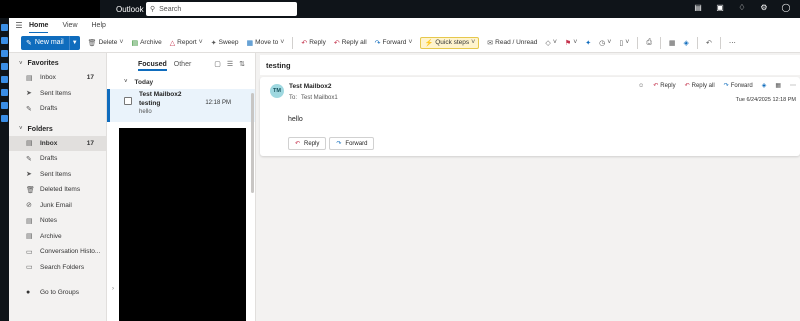 The image size is (800, 321). I want to click on apps-icon, so click(4, 118).